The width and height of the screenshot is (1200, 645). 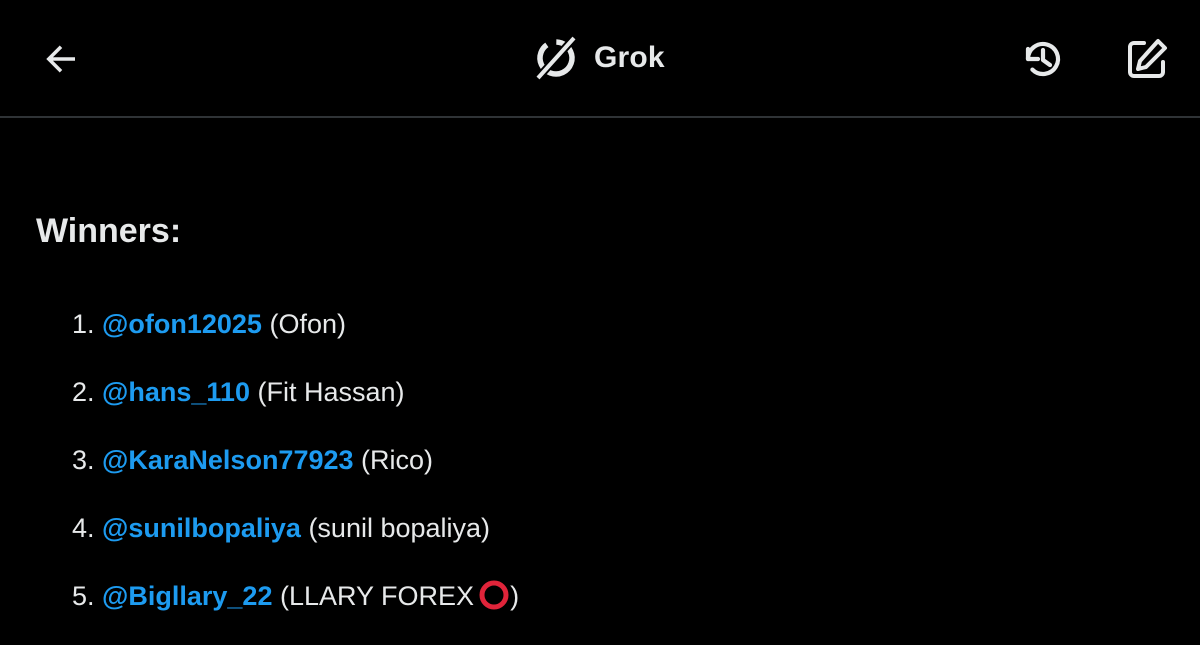 I want to click on list-number: 5., so click(x=83, y=596).